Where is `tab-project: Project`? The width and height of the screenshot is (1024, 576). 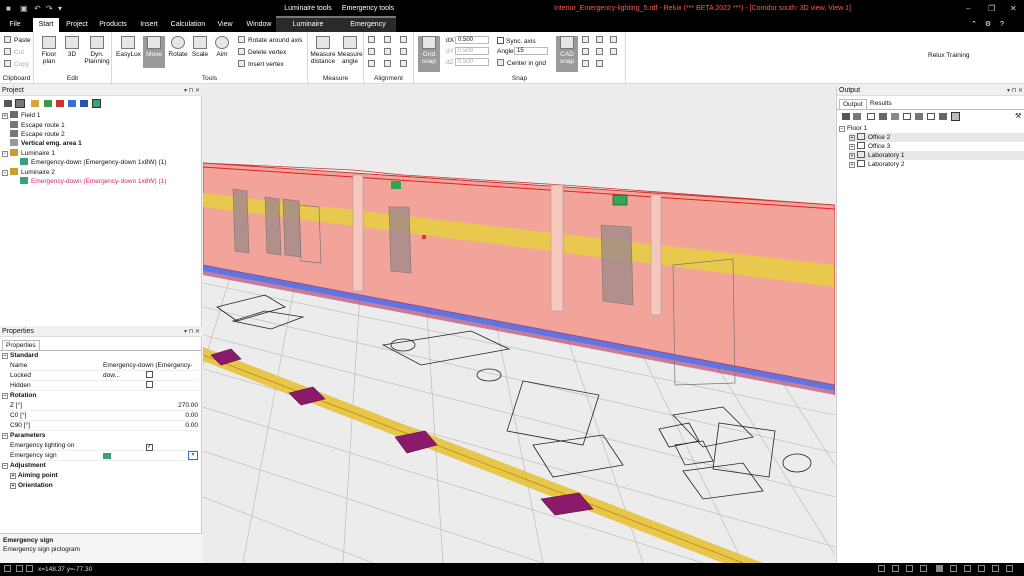
tab-project: Project is located at coordinates (77, 25).